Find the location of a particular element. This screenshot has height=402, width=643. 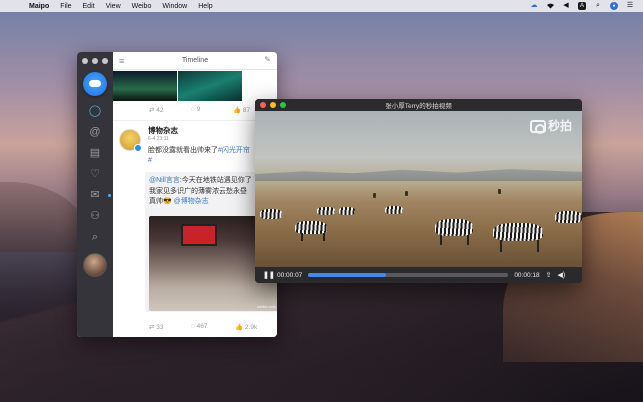

window-close-button is located at coordinates (85, 61).